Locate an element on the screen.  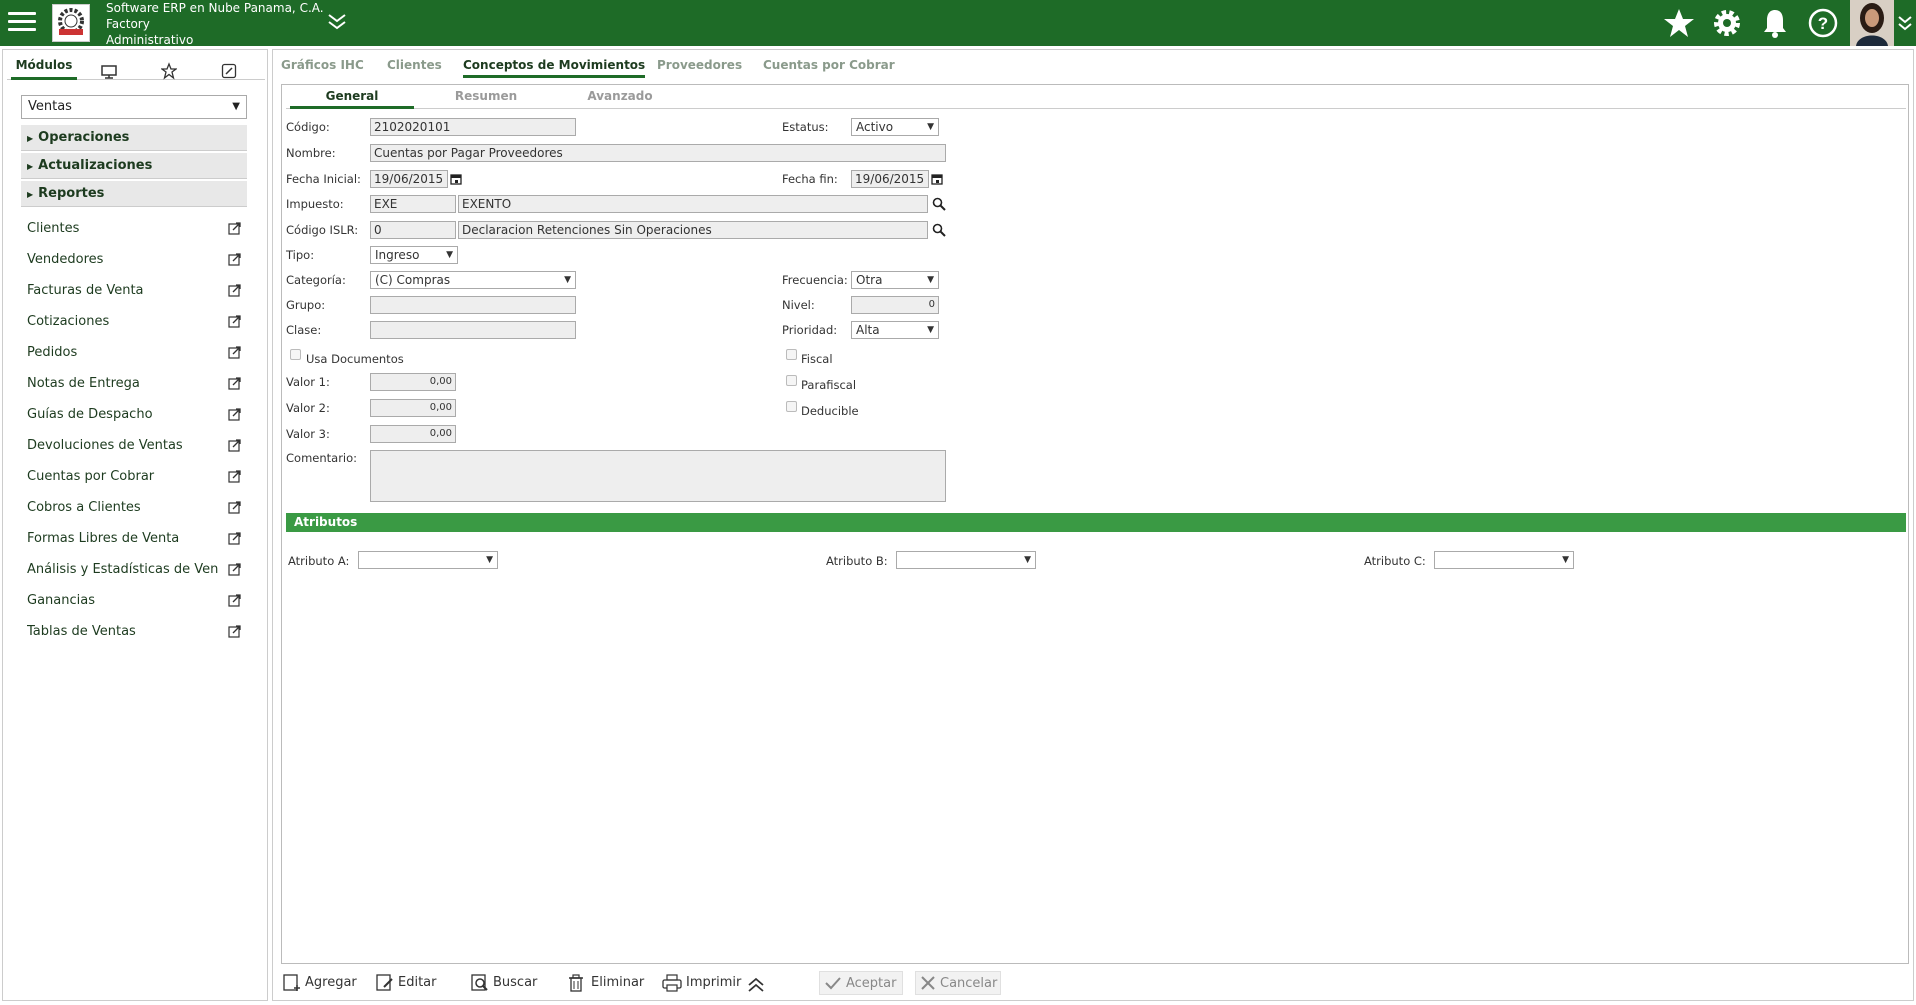
estatus-select: Activo ▼ is located at coordinates (895, 127).